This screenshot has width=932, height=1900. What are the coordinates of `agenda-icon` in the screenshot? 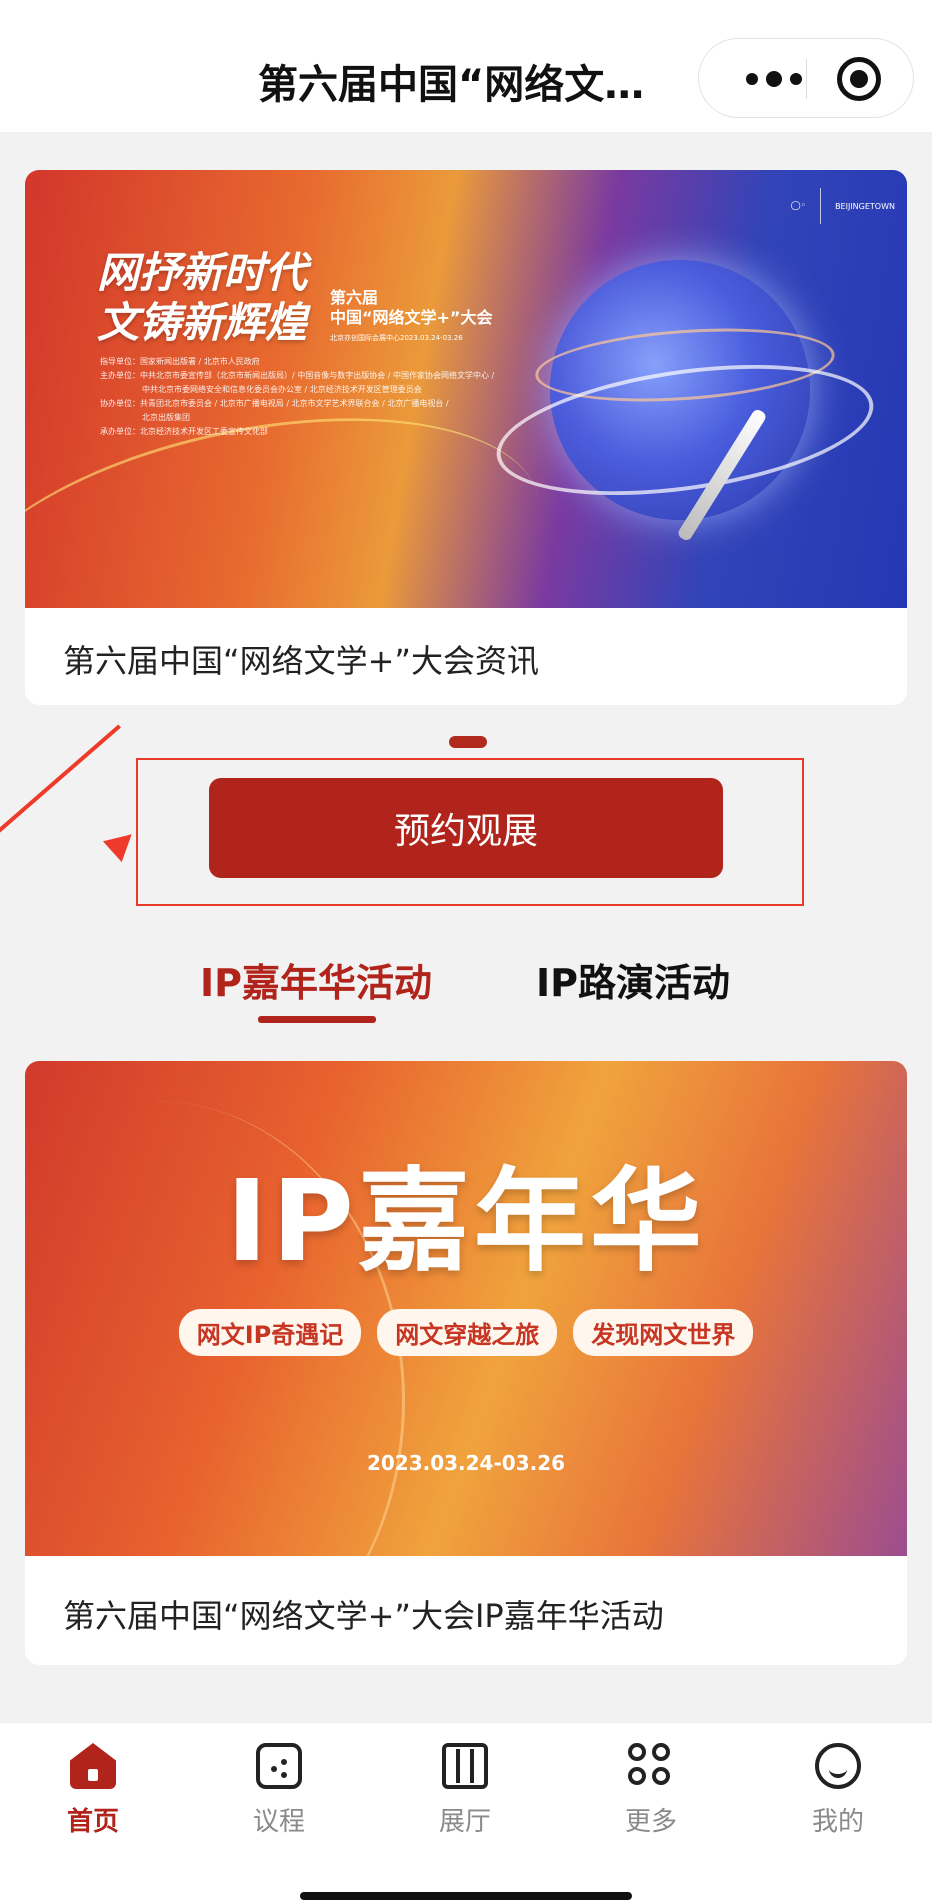 It's located at (279, 1766).